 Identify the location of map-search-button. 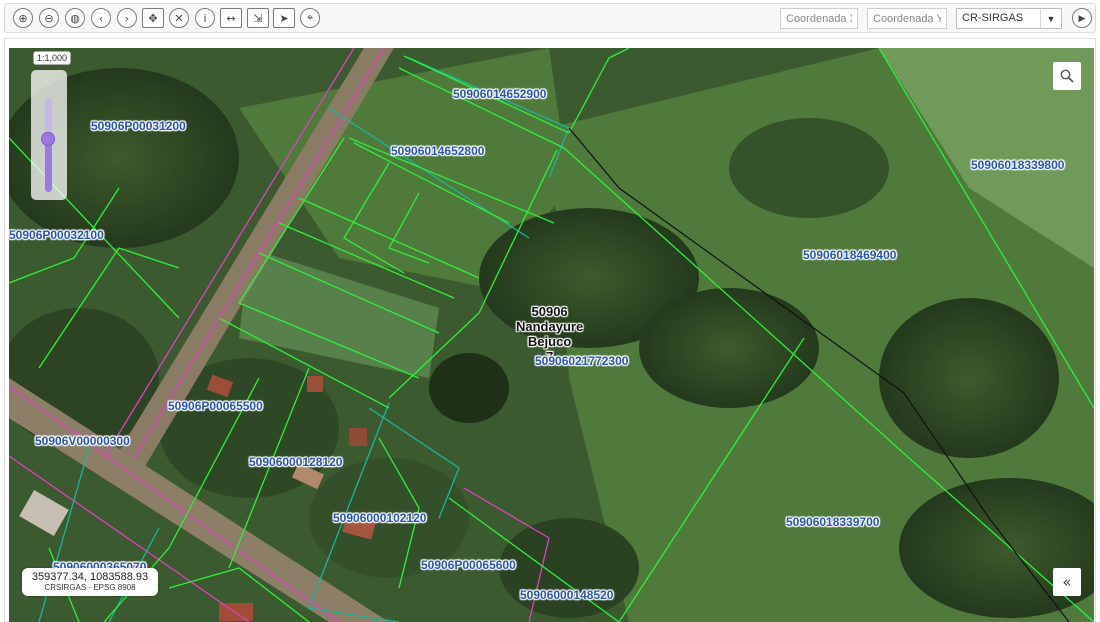
(1067, 76).